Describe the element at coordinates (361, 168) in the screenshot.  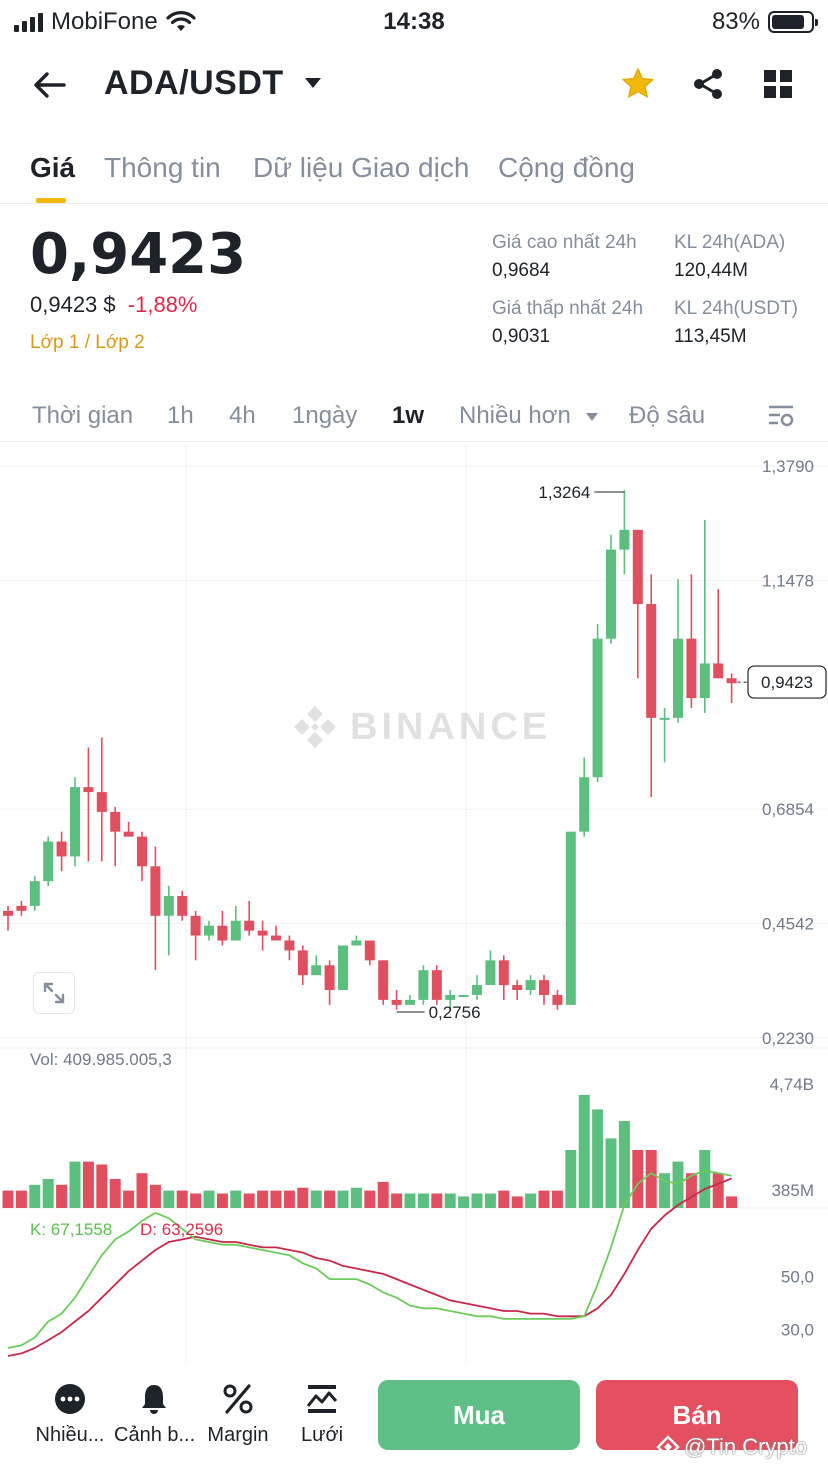
I see `tab-trading-data: Dữ liệu Giao dịch` at that location.